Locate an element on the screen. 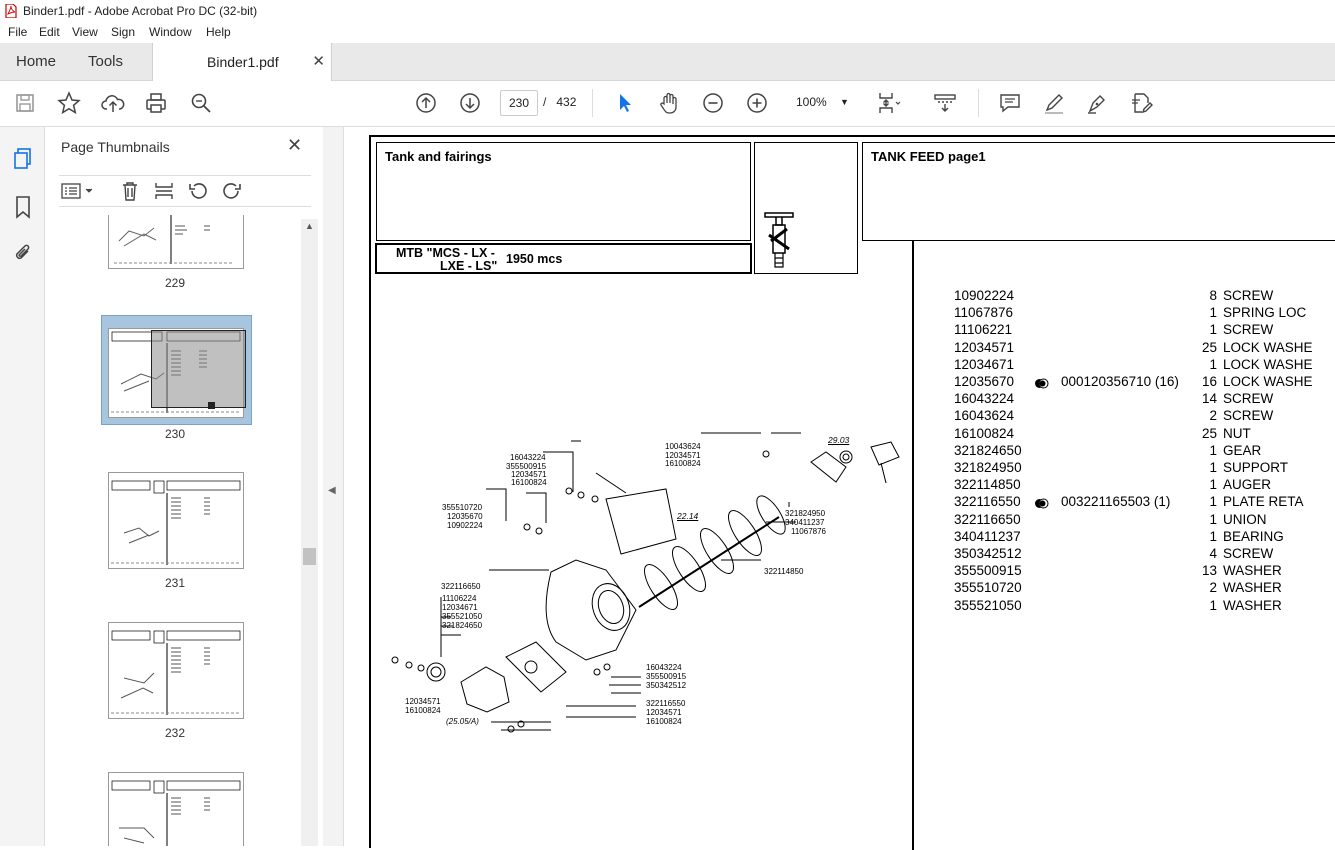 The height and width of the screenshot is (850, 1335). close-panel-icon: ✕ is located at coordinates (294, 145).